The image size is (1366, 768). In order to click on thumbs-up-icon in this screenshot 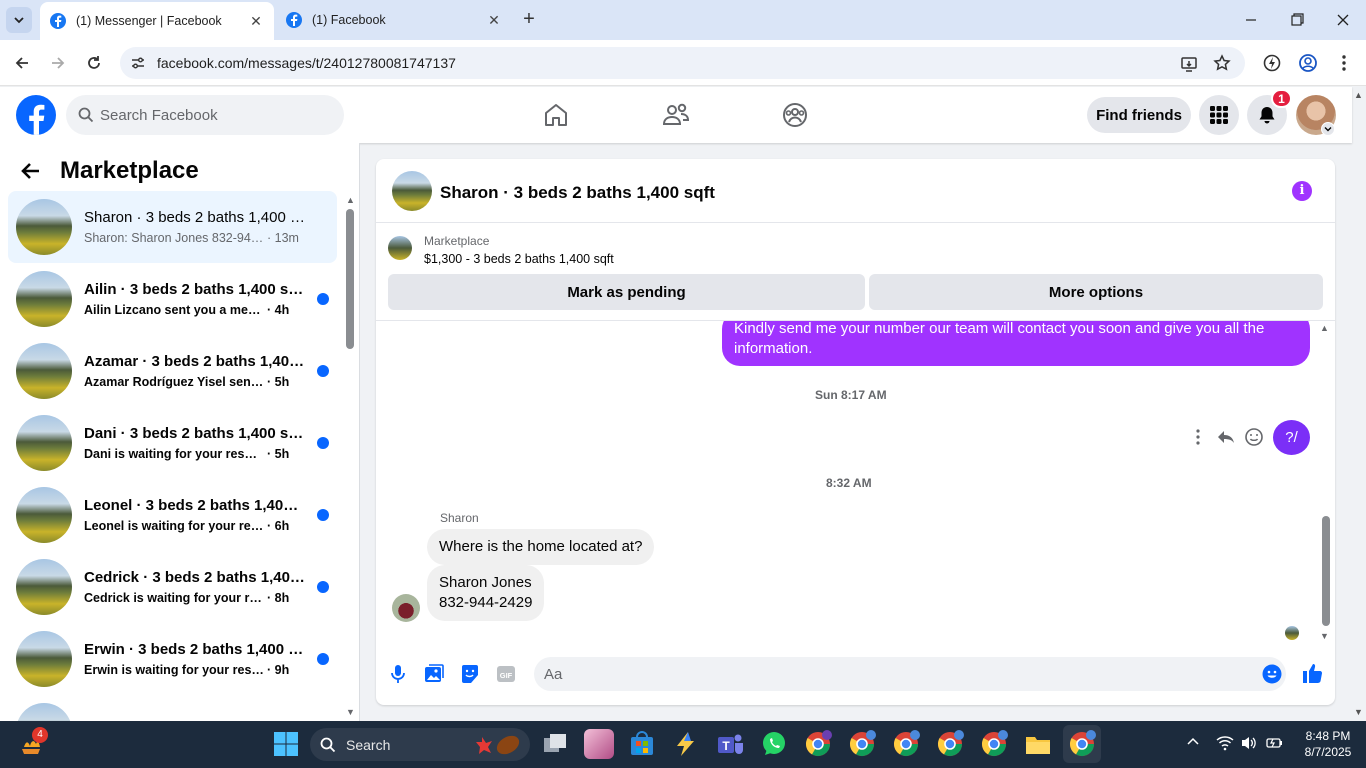, I will do `click(1312, 672)`.